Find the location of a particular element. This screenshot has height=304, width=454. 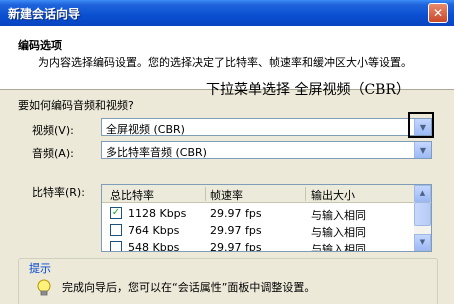

vertical-scrollbar: ▲ ▼ is located at coordinates (422, 218).